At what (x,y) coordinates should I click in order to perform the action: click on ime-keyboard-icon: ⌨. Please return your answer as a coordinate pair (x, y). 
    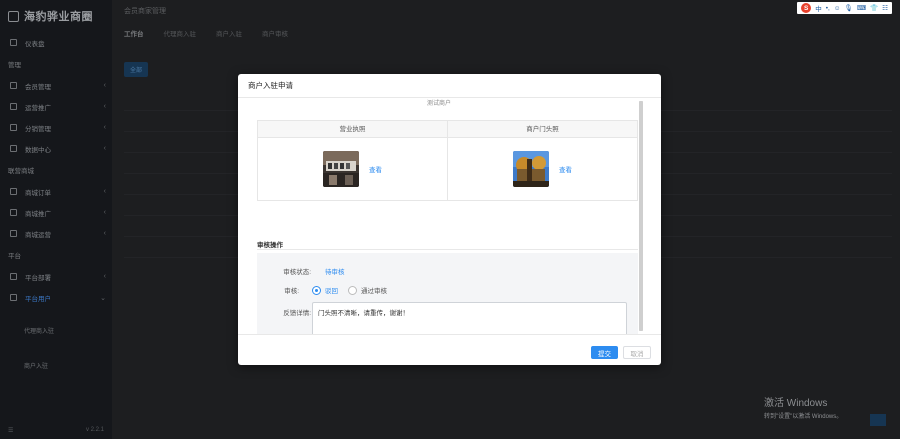
    Looking at the image, I should click on (861, 8).